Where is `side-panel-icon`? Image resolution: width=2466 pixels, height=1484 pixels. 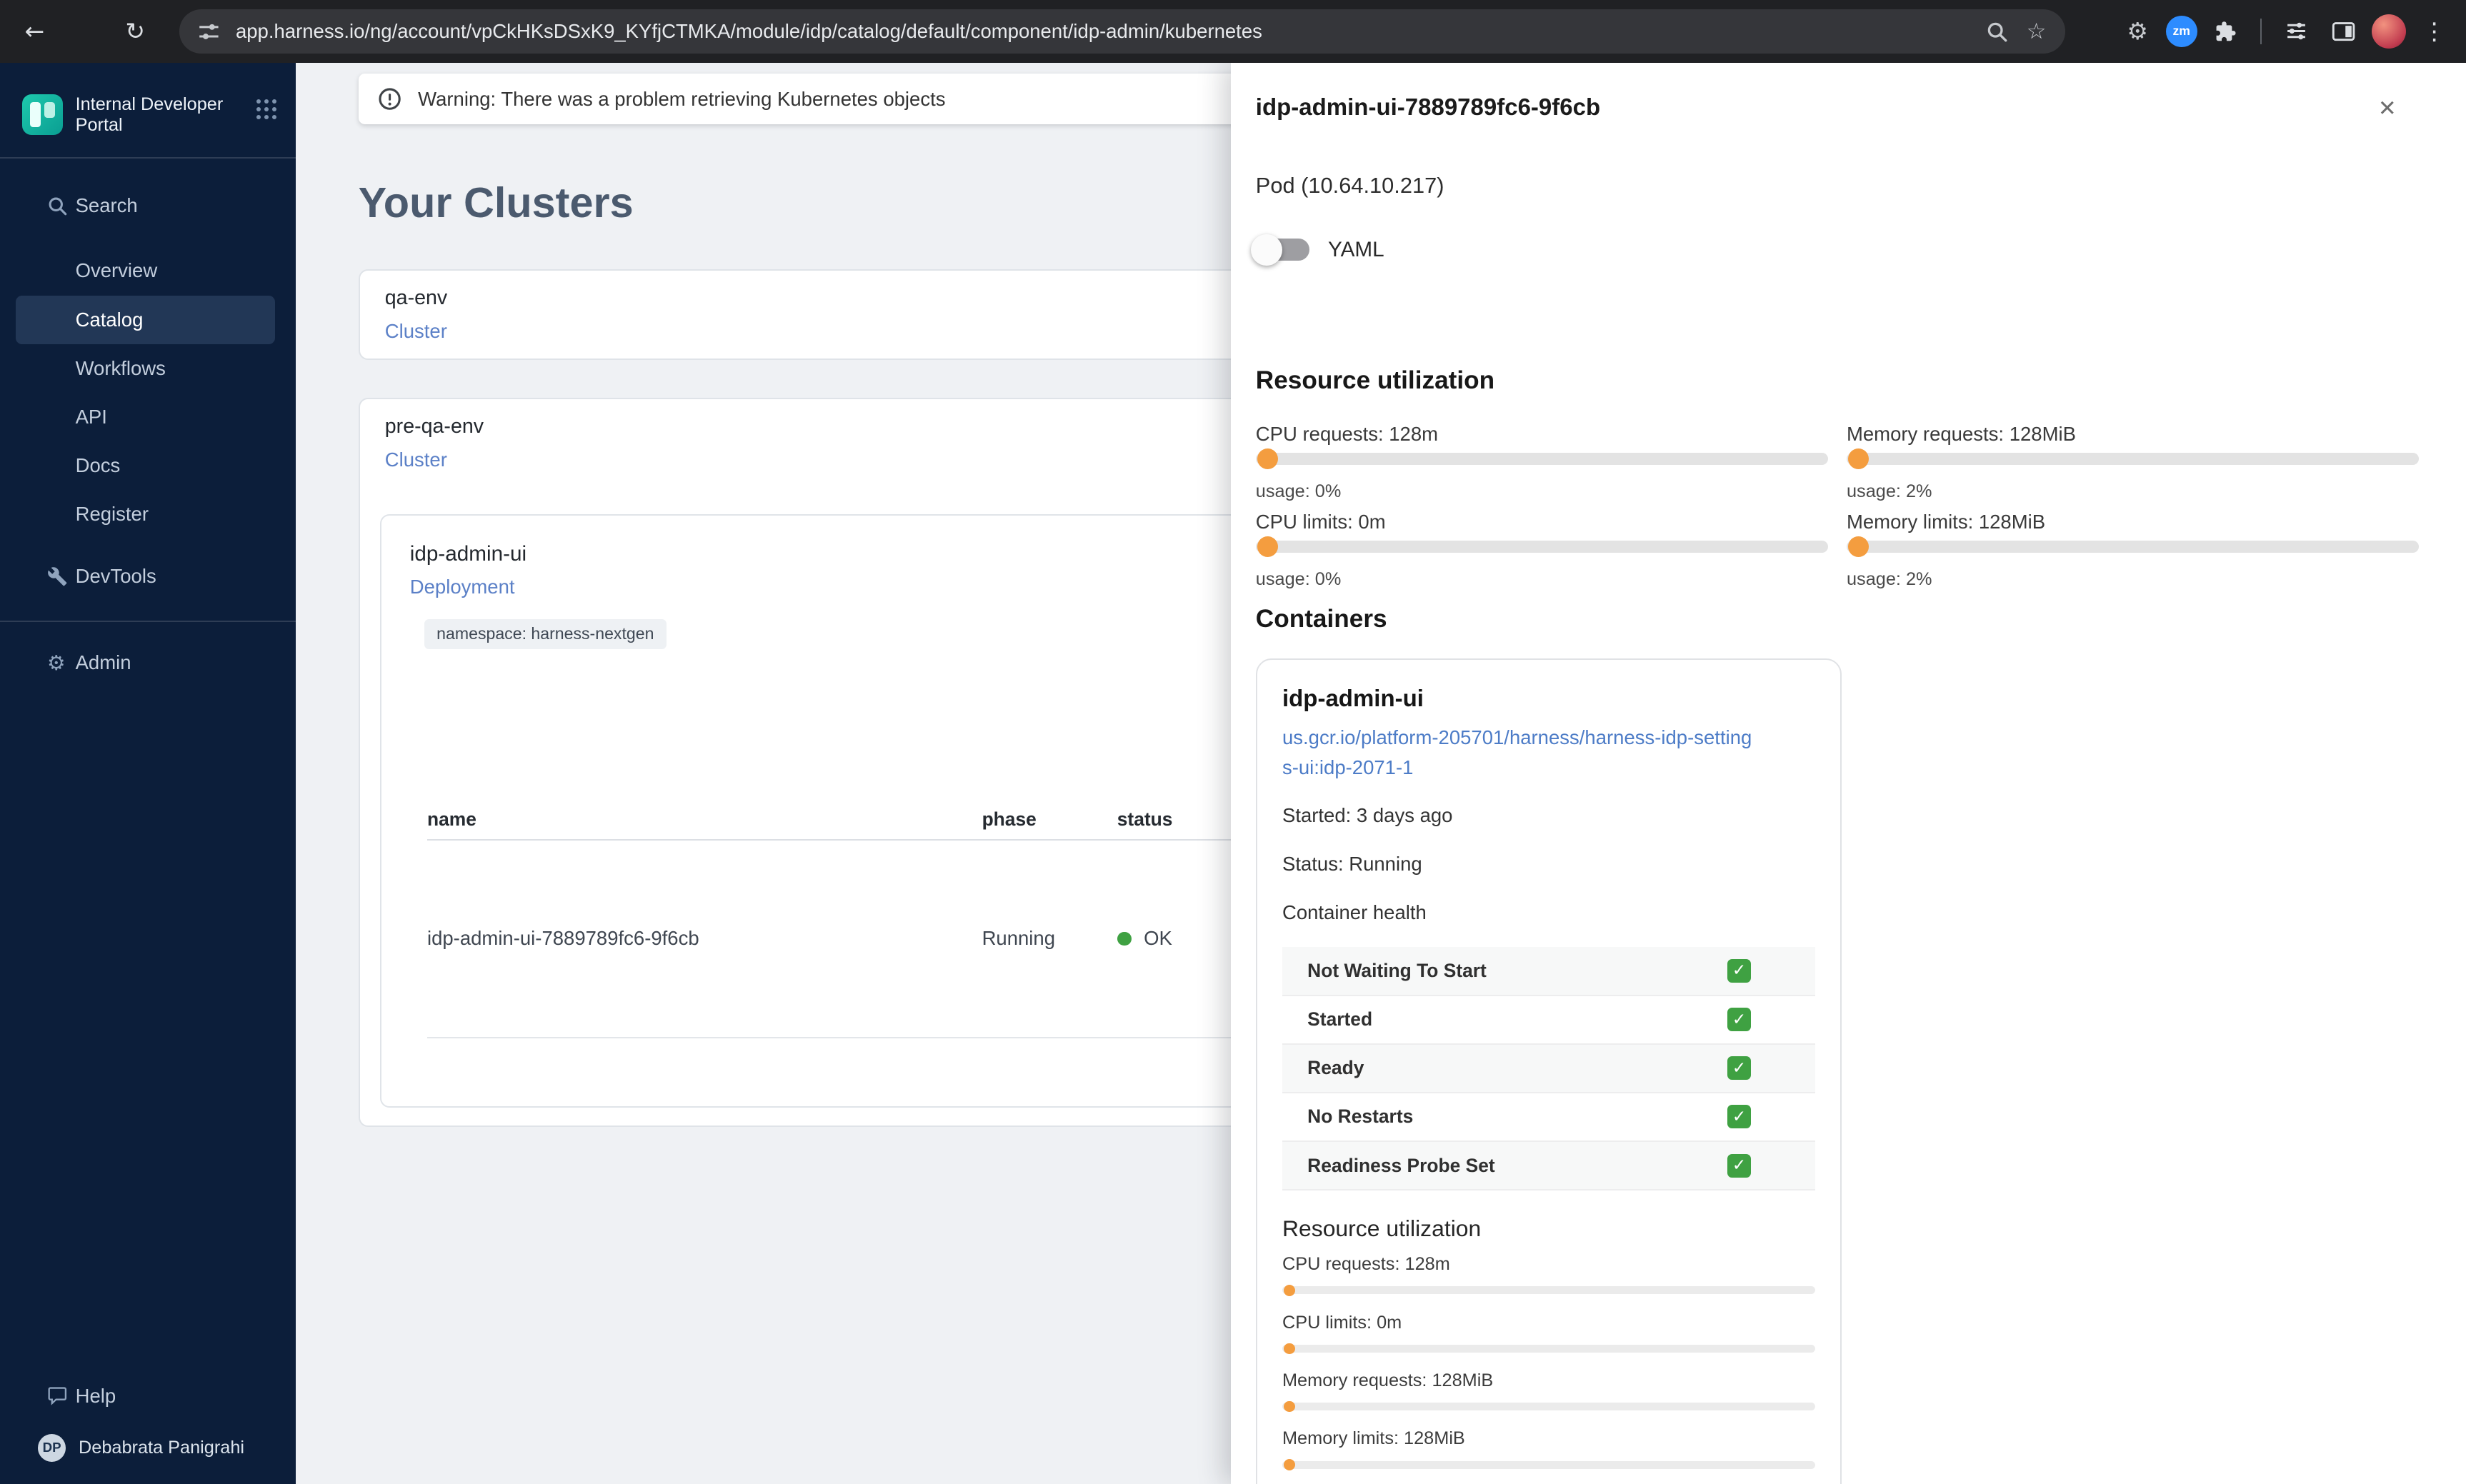
side-panel-icon is located at coordinates (2343, 32).